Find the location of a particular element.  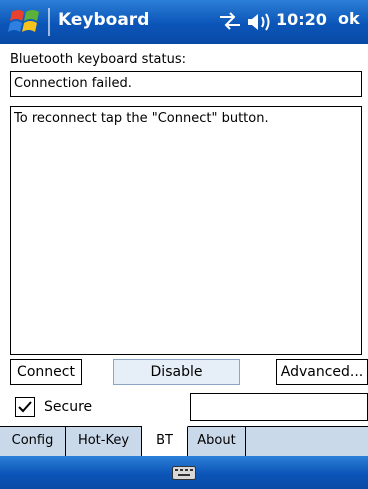

status-label: Bluetooth keyboard status: is located at coordinates (98, 59).